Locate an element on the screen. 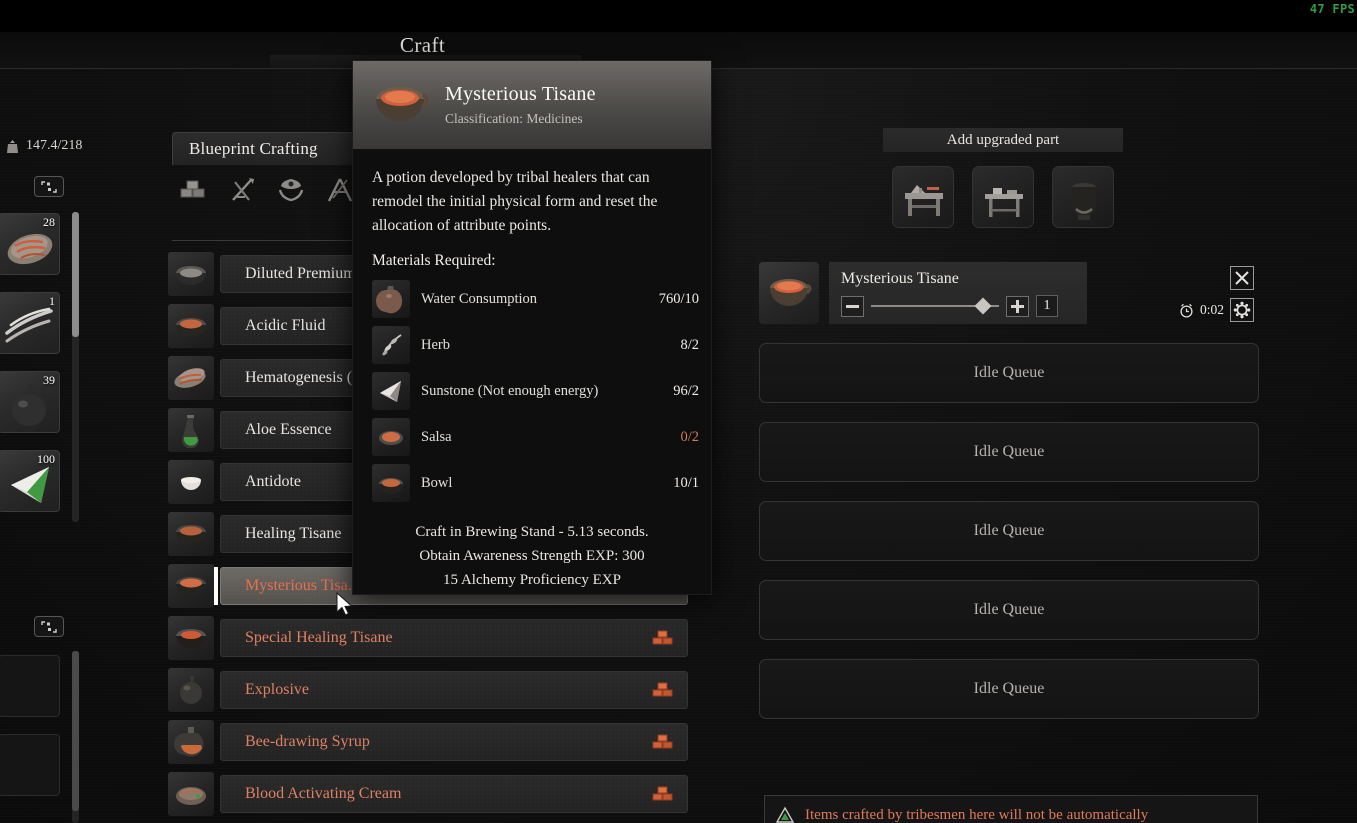  quantity-slider is located at coordinates (935, 306).